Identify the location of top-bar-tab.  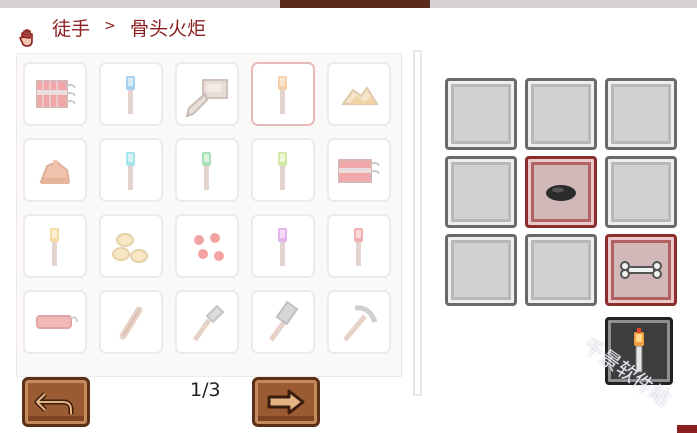
(355, 4).